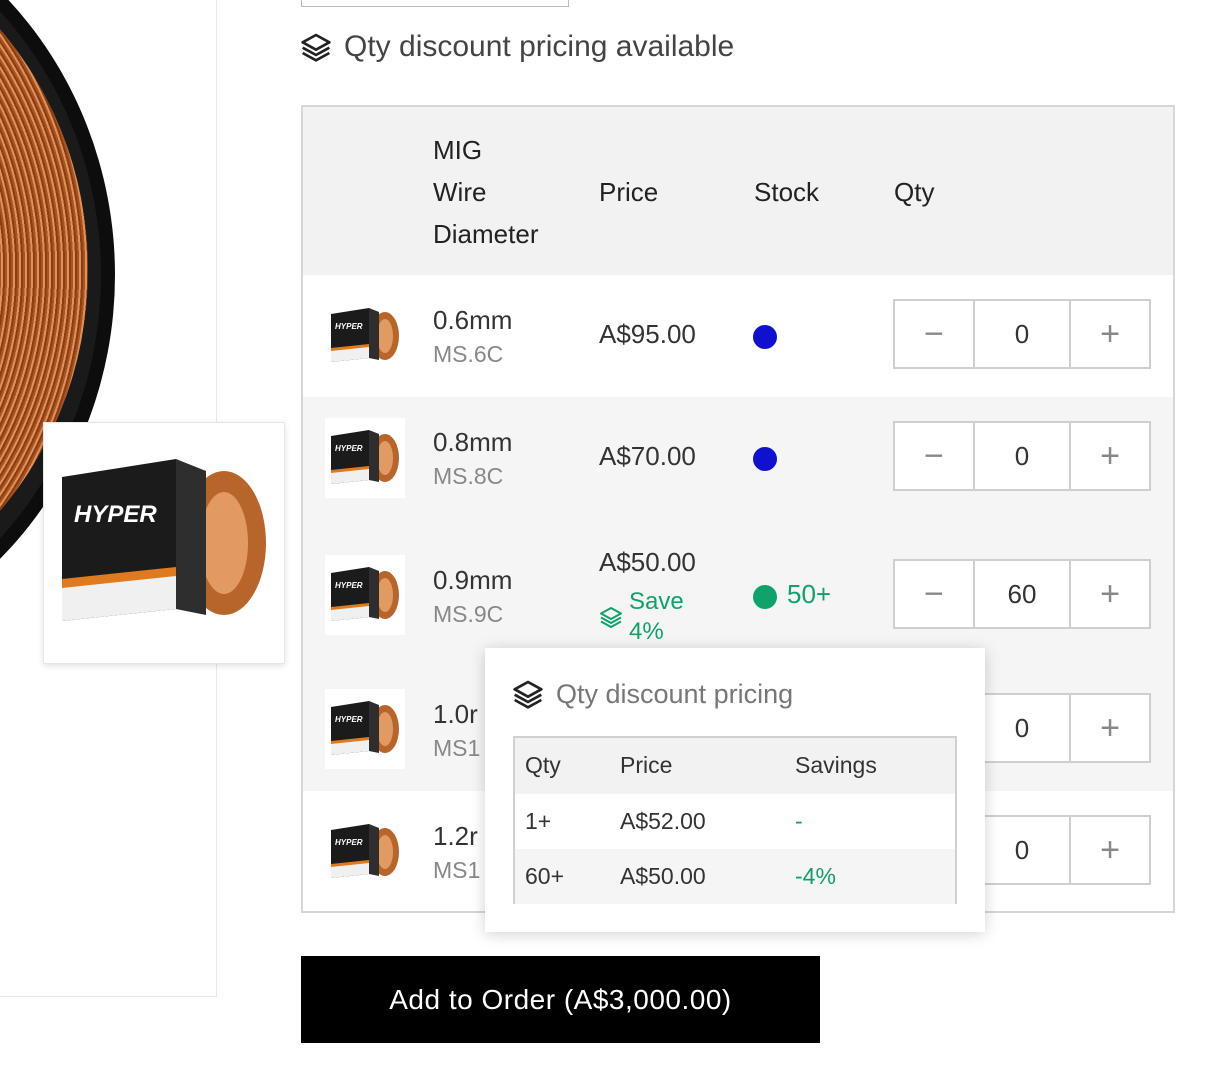 This screenshot has height=1066, width=1214. I want to click on popover-title: Qty discount pricing, so click(652, 694).